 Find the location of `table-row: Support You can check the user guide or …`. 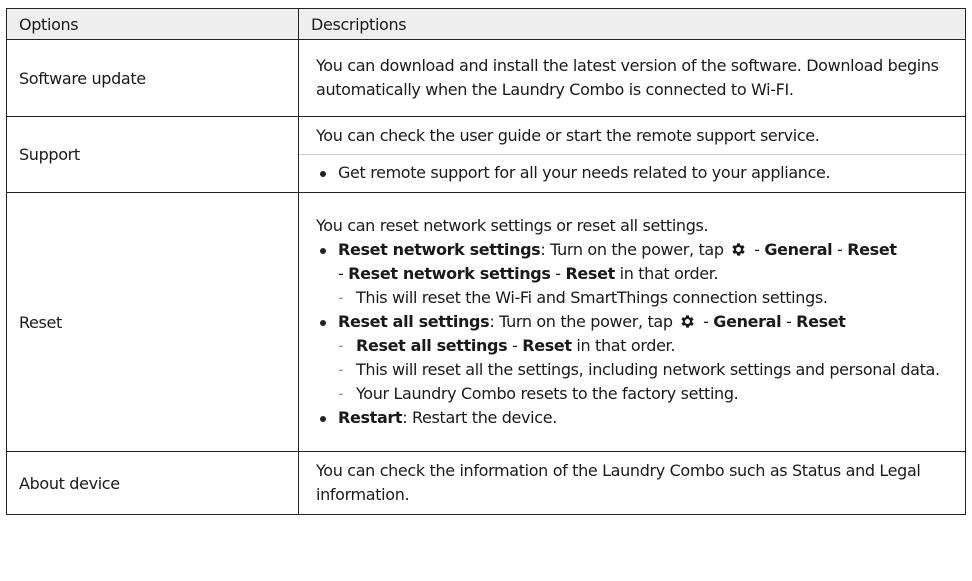

table-row: Support You can check the user guide or … is located at coordinates (486, 154).